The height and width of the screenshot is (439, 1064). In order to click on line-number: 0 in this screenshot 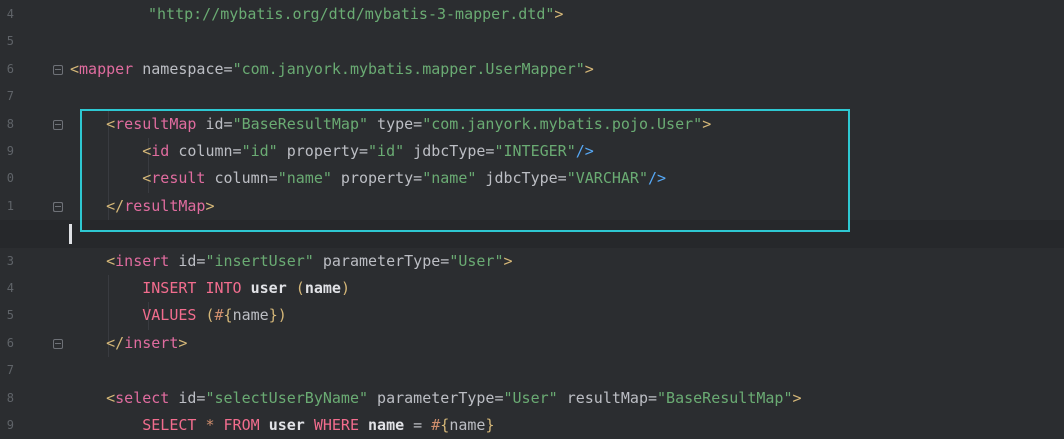, I will do `click(10, 178)`.